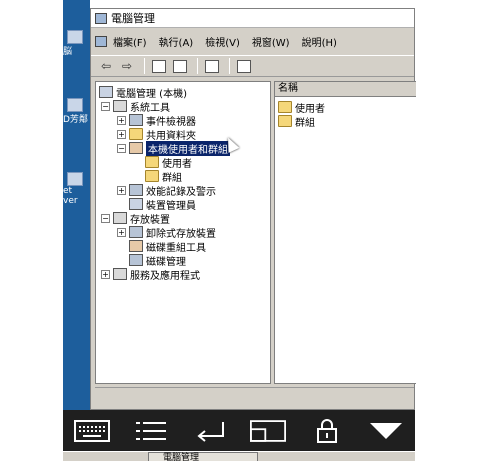 The height and width of the screenshot is (461, 480). What do you see at coordinates (136, 260) in the screenshot?
I see `disk-management-icon` at bounding box center [136, 260].